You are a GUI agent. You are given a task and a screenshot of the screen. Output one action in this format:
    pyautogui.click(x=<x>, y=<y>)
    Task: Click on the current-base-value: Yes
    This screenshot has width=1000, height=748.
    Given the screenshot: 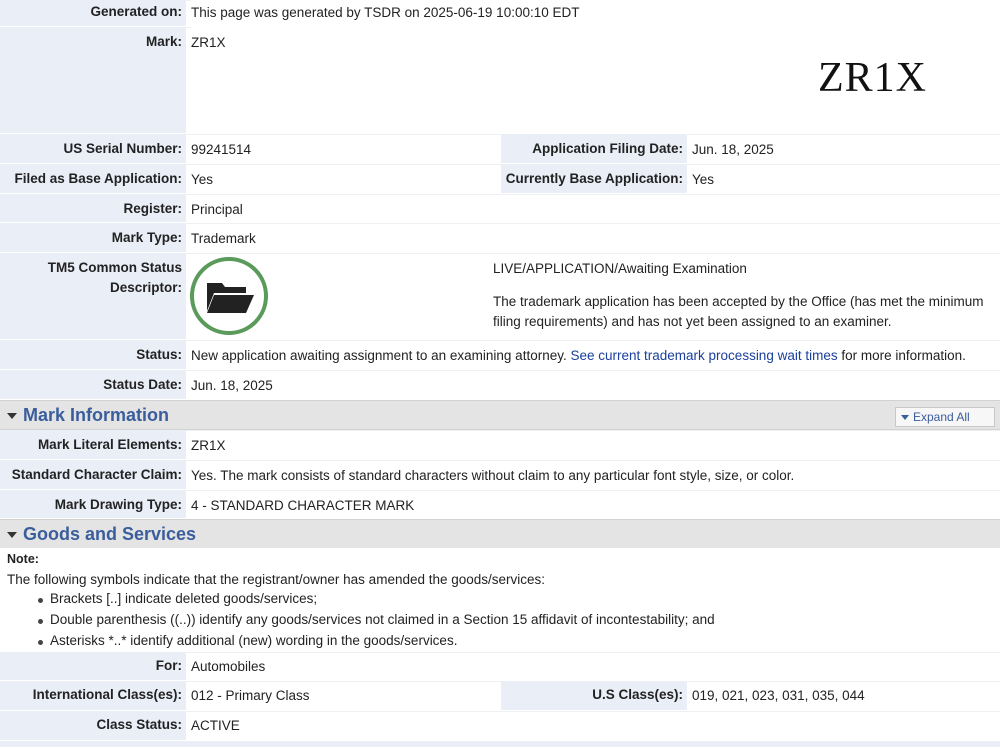 What is the action you would take?
    pyautogui.click(x=703, y=179)
    